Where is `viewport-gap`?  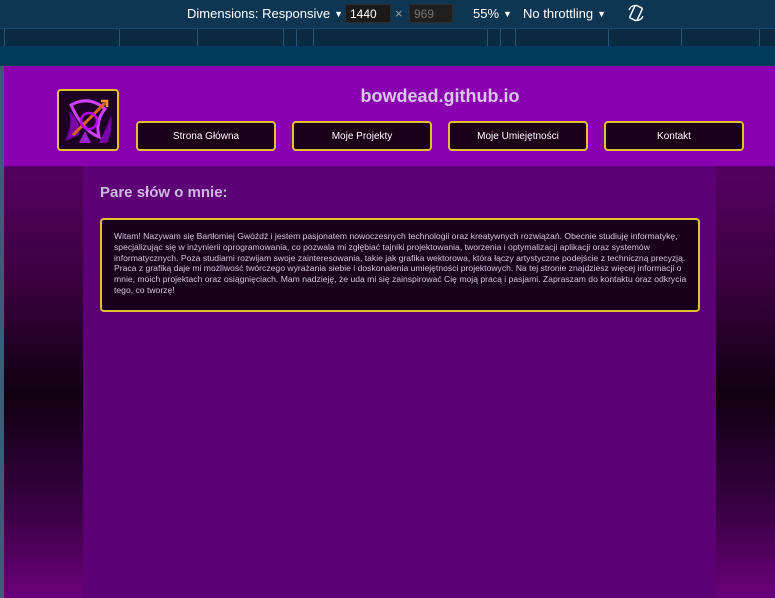
viewport-gap is located at coordinates (387, 56).